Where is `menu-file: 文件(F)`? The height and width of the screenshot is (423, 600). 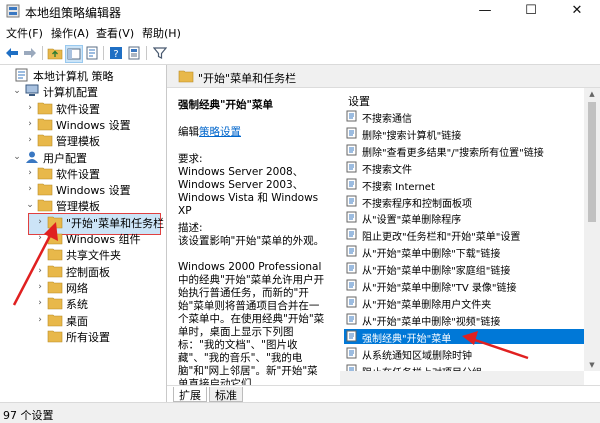
menu-file: 文件(F) is located at coordinates (24, 33).